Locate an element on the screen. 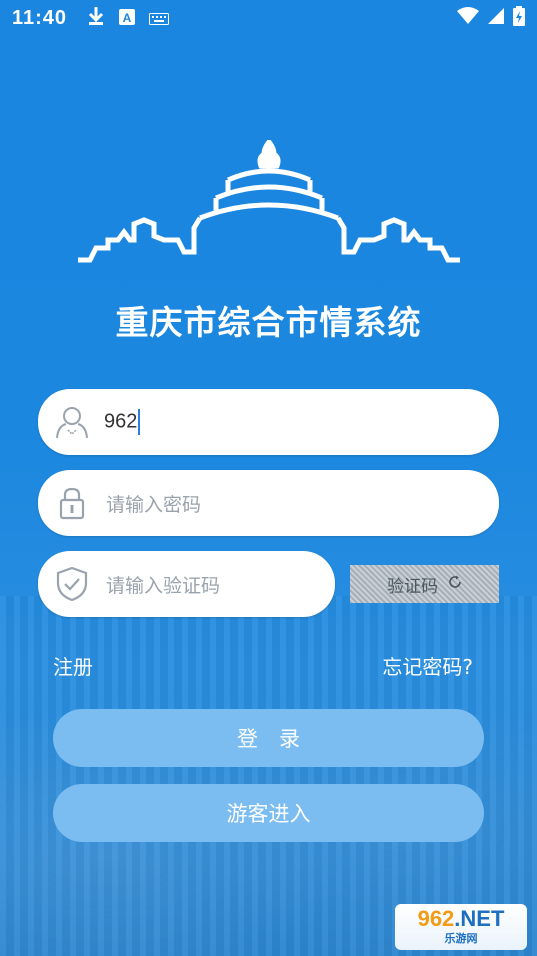 The width and height of the screenshot is (537, 956). user-icon is located at coordinates (72, 422).